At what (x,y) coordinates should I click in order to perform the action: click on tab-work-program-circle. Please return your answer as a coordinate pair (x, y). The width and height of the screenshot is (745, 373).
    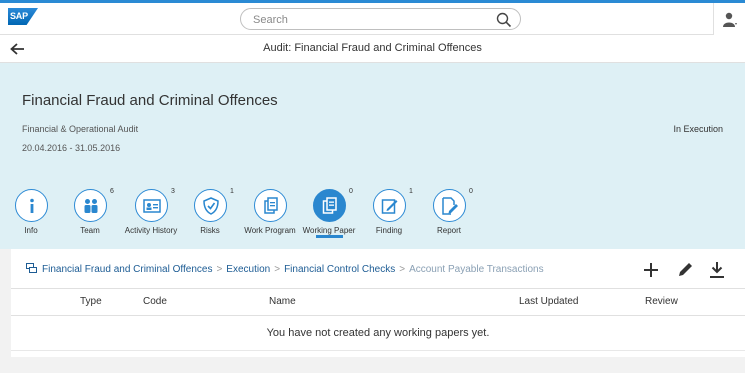
    Looking at the image, I should click on (270, 205).